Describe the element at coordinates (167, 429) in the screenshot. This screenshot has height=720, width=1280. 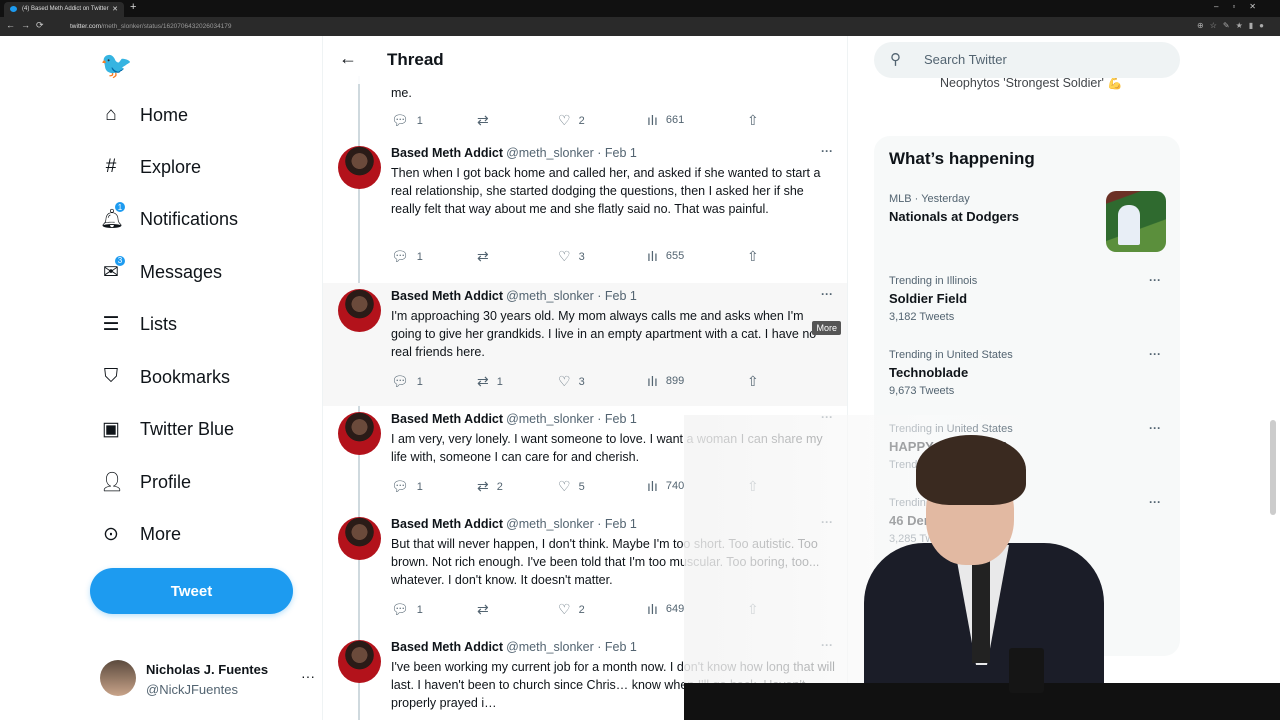
I see `sidebar-item-twitter-blue: ▣ Twitter Blue` at that location.